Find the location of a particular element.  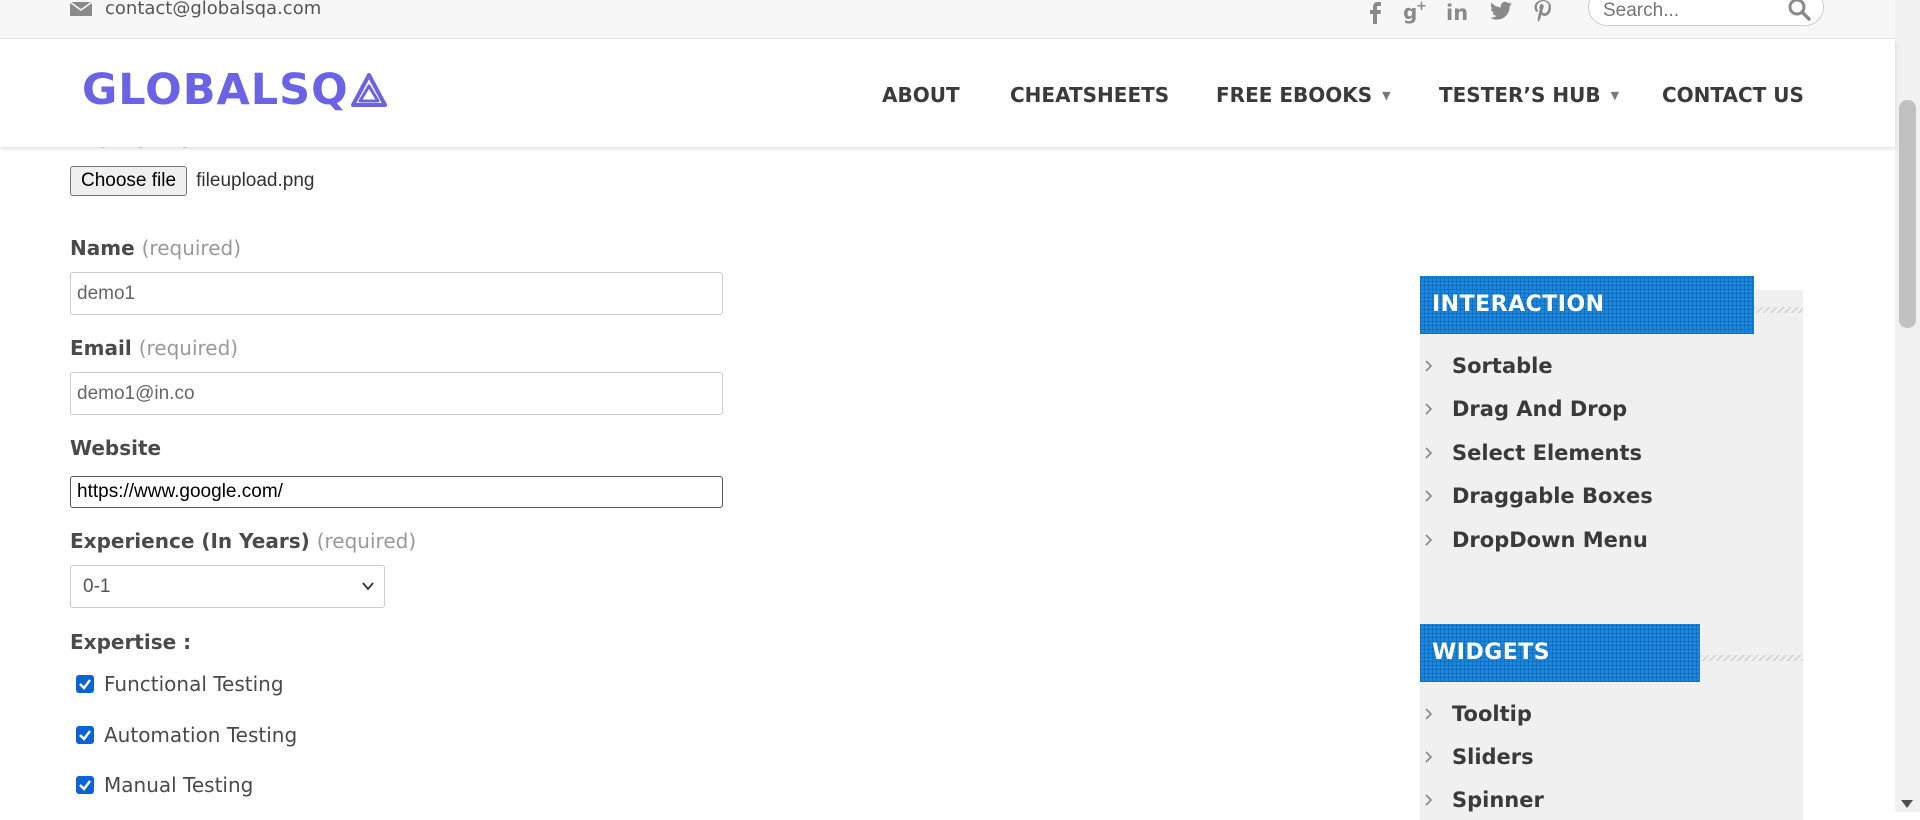

scroll-down-arrow-icon is located at coordinates (1907, 804).